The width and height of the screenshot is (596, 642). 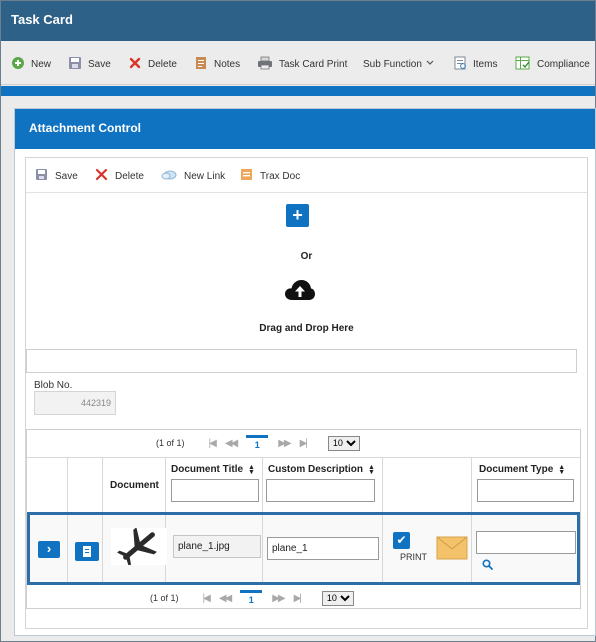 What do you see at coordinates (41, 64) in the screenshot?
I see `new-label: New` at bounding box center [41, 64].